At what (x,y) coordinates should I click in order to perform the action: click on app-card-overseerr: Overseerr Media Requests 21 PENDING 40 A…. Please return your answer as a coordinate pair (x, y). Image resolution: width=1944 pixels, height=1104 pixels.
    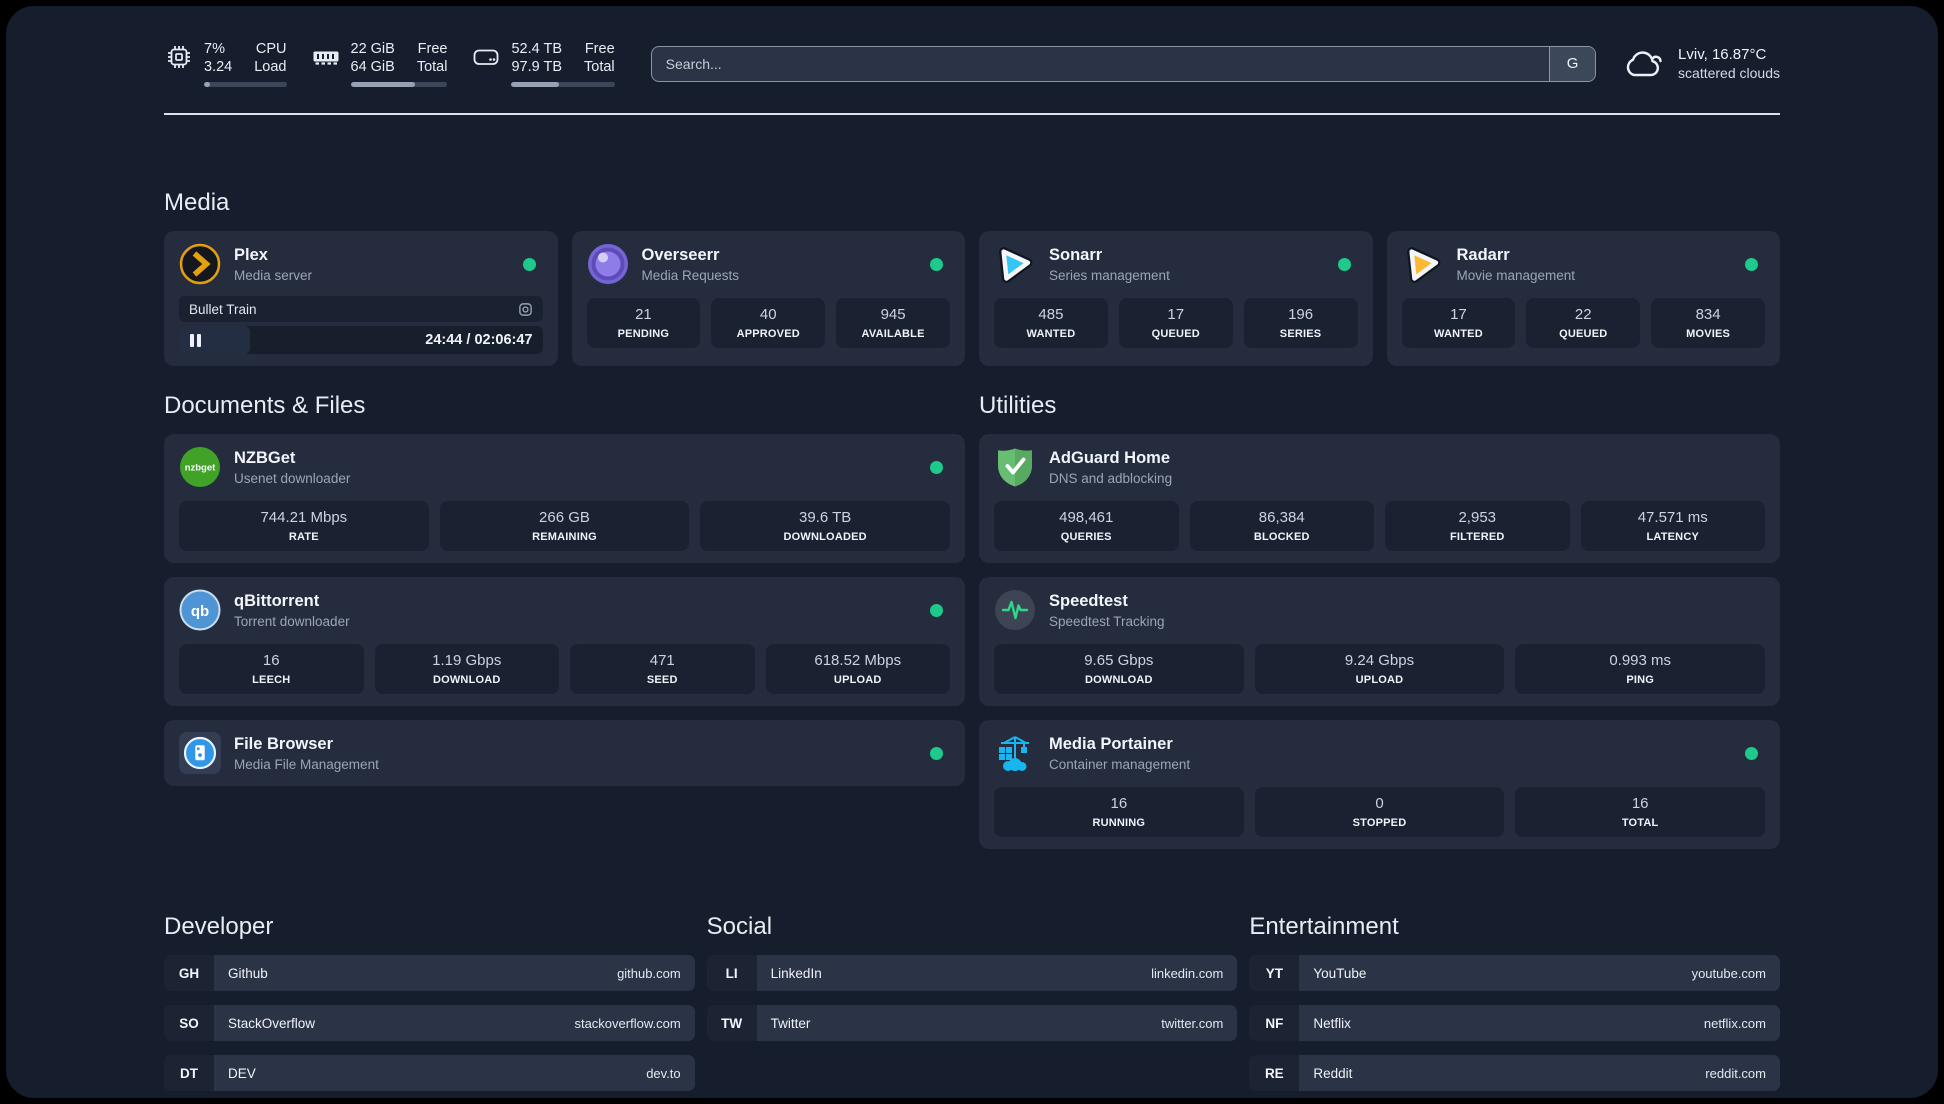
    Looking at the image, I should click on (768, 298).